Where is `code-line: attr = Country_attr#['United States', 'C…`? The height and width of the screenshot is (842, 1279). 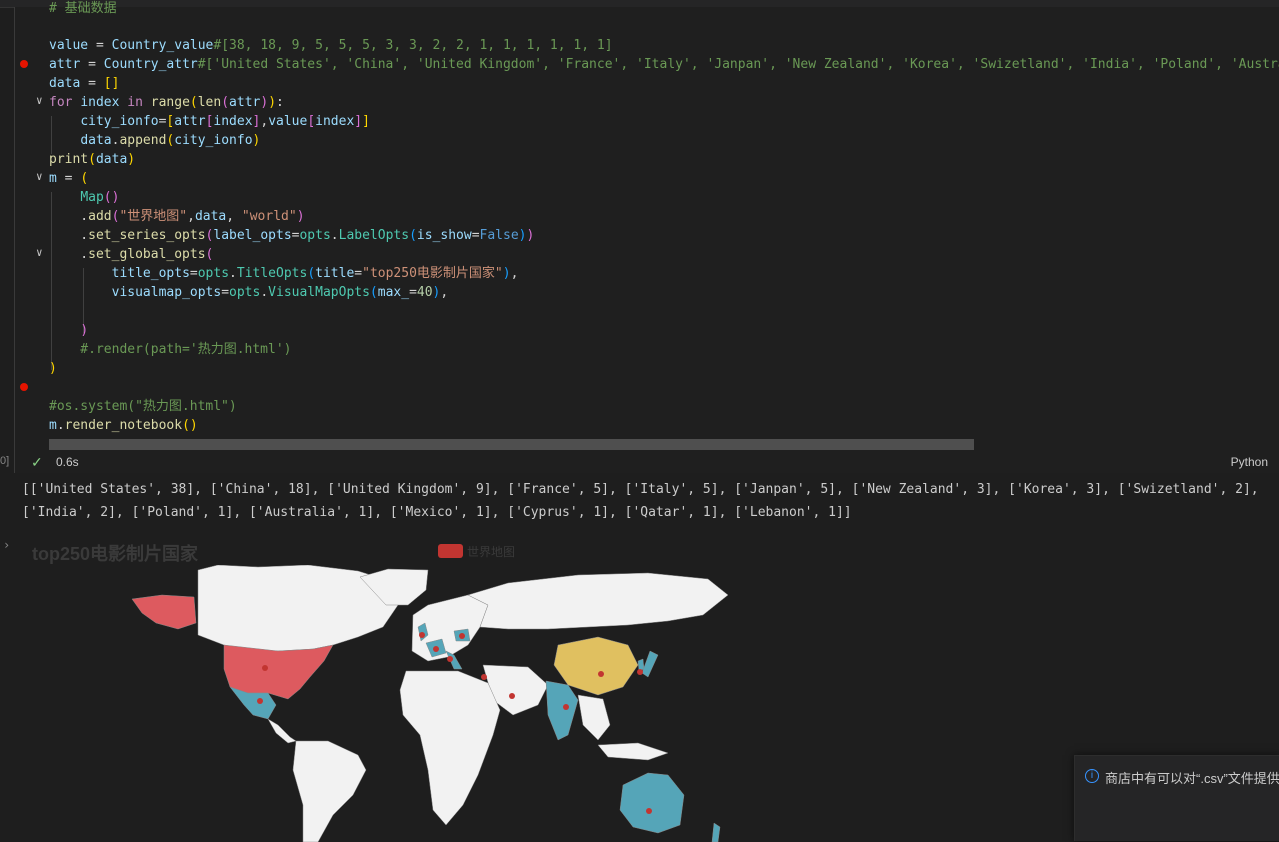 code-line: attr = Country_attr#['United States', 'C… is located at coordinates (664, 64).